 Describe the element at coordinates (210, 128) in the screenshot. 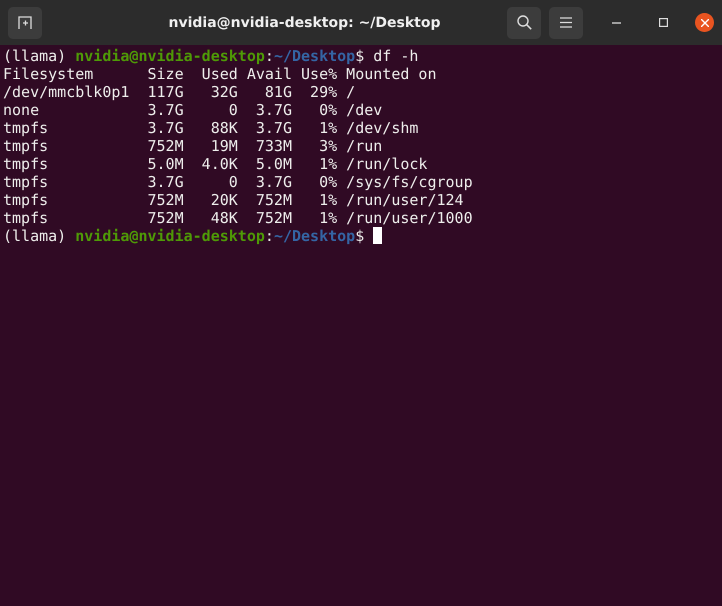

I see `output-line: tmpfs 3.7G 88K 3.7G 1% /dev/shm` at that location.